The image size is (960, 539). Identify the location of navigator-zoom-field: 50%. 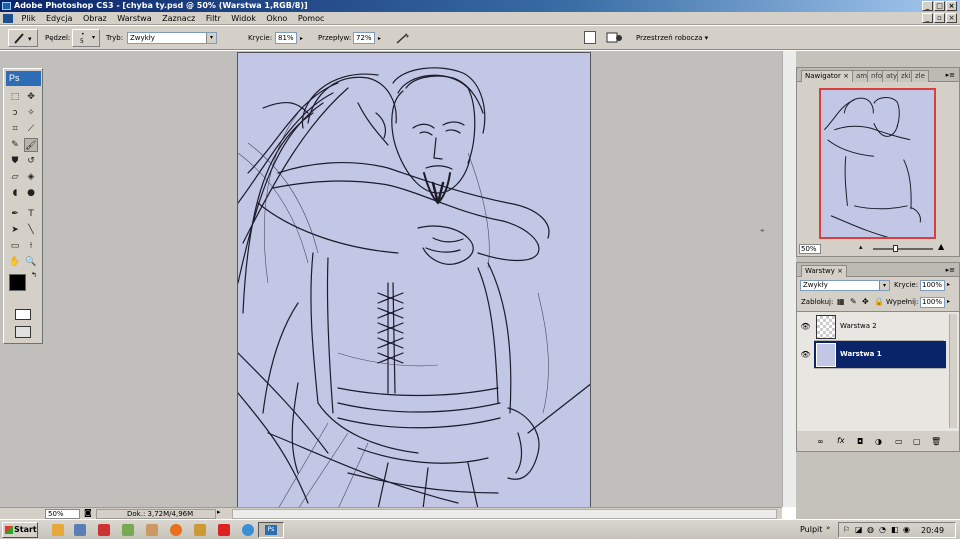
(810, 249).